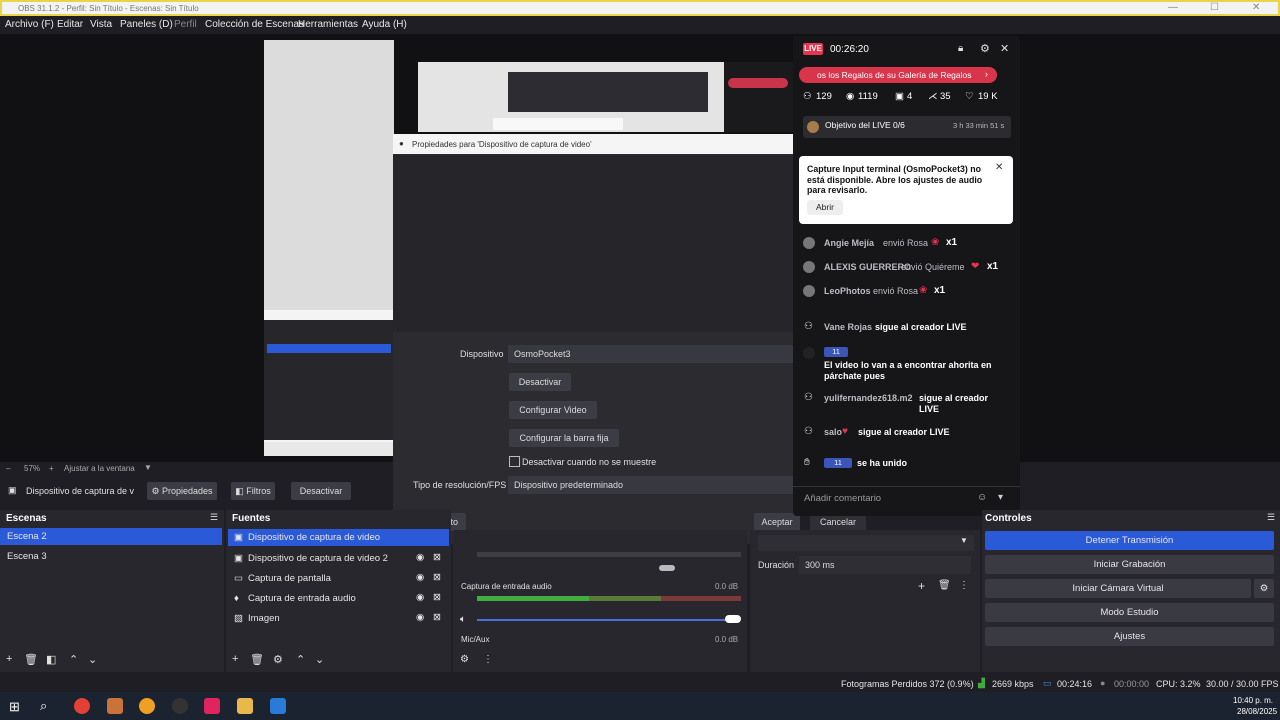 The height and width of the screenshot is (720, 1280). What do you see at coordinates (254, 24) in the screenshot?
I see `menu-coleccion: Colección de Escenas` at bounding box center [254, 24].